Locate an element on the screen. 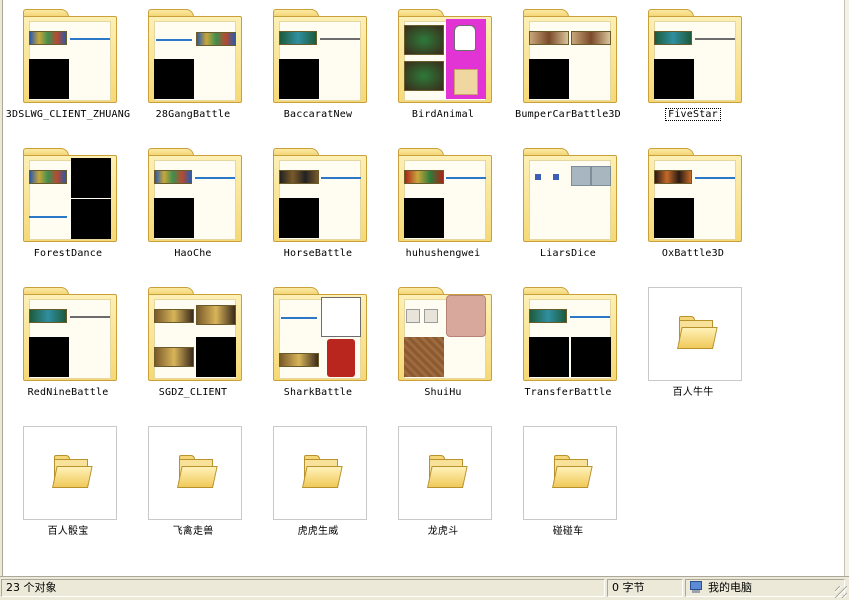 The height and width of the screenshot is (600, 849). folder-item-transferbattle: TransferBattle is located at coordinates (568, 348).